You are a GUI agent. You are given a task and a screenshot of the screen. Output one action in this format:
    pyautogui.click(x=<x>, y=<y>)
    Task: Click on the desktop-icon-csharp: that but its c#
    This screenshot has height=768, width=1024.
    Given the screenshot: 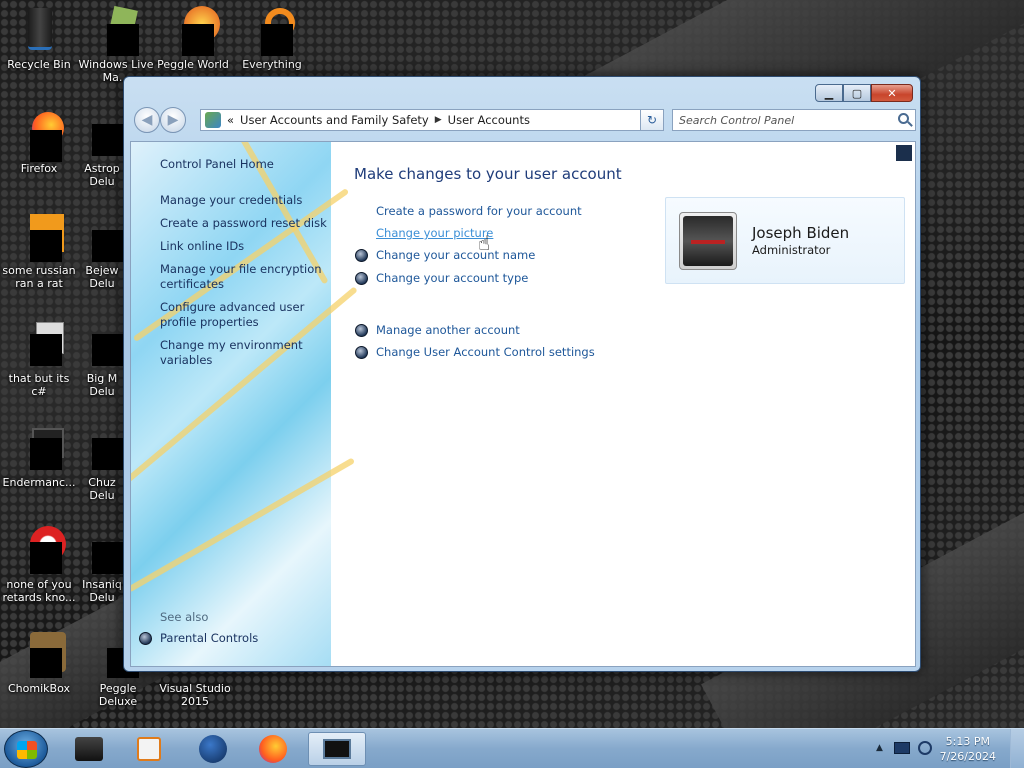 What is the action you would take?
    pyautogui.click(x=39, y=359)
    